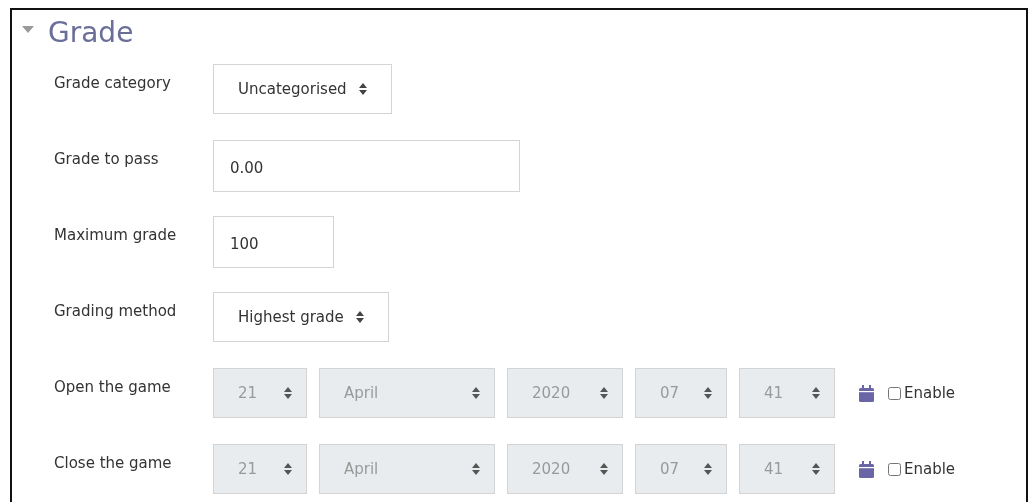 Image resolution: width=1036 pixels, height=502 pixels. I want to click on field-label: Maximum grade, so click(115, 235).